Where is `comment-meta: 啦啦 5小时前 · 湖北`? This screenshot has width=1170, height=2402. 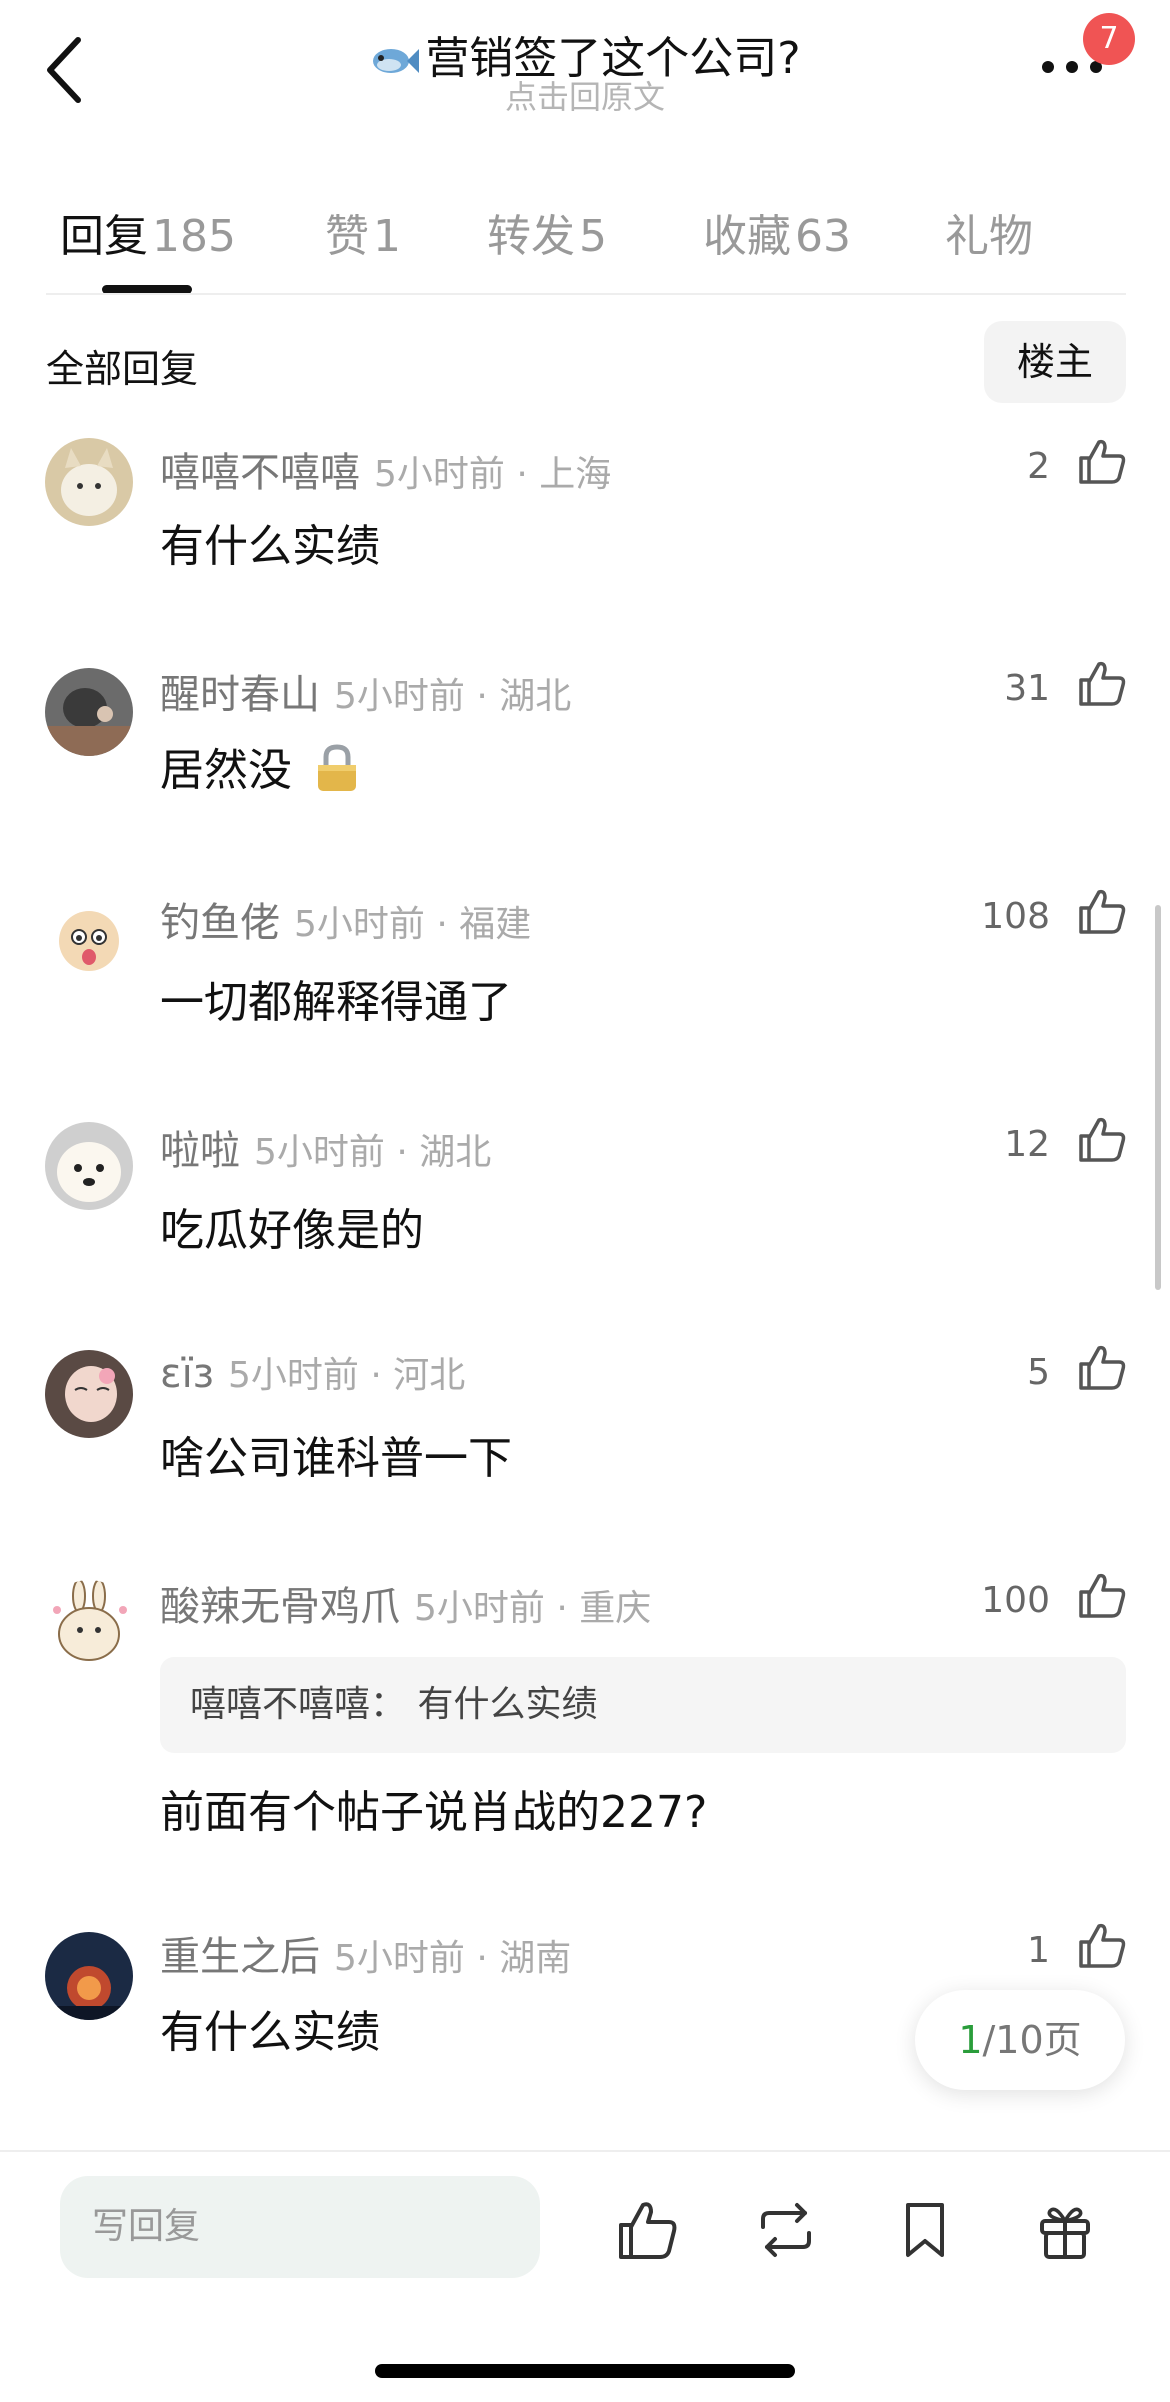
comment-meta: 啦啦 5小时前 · 湖北 is located at coordinates (325, 1147).